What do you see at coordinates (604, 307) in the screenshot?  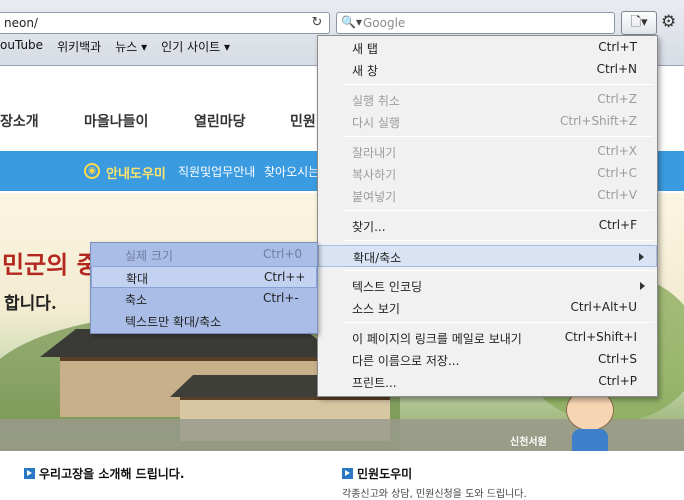 I see `menu-item-shortcut: Ctrl+Alt+U` at bounding box center [604, 307].